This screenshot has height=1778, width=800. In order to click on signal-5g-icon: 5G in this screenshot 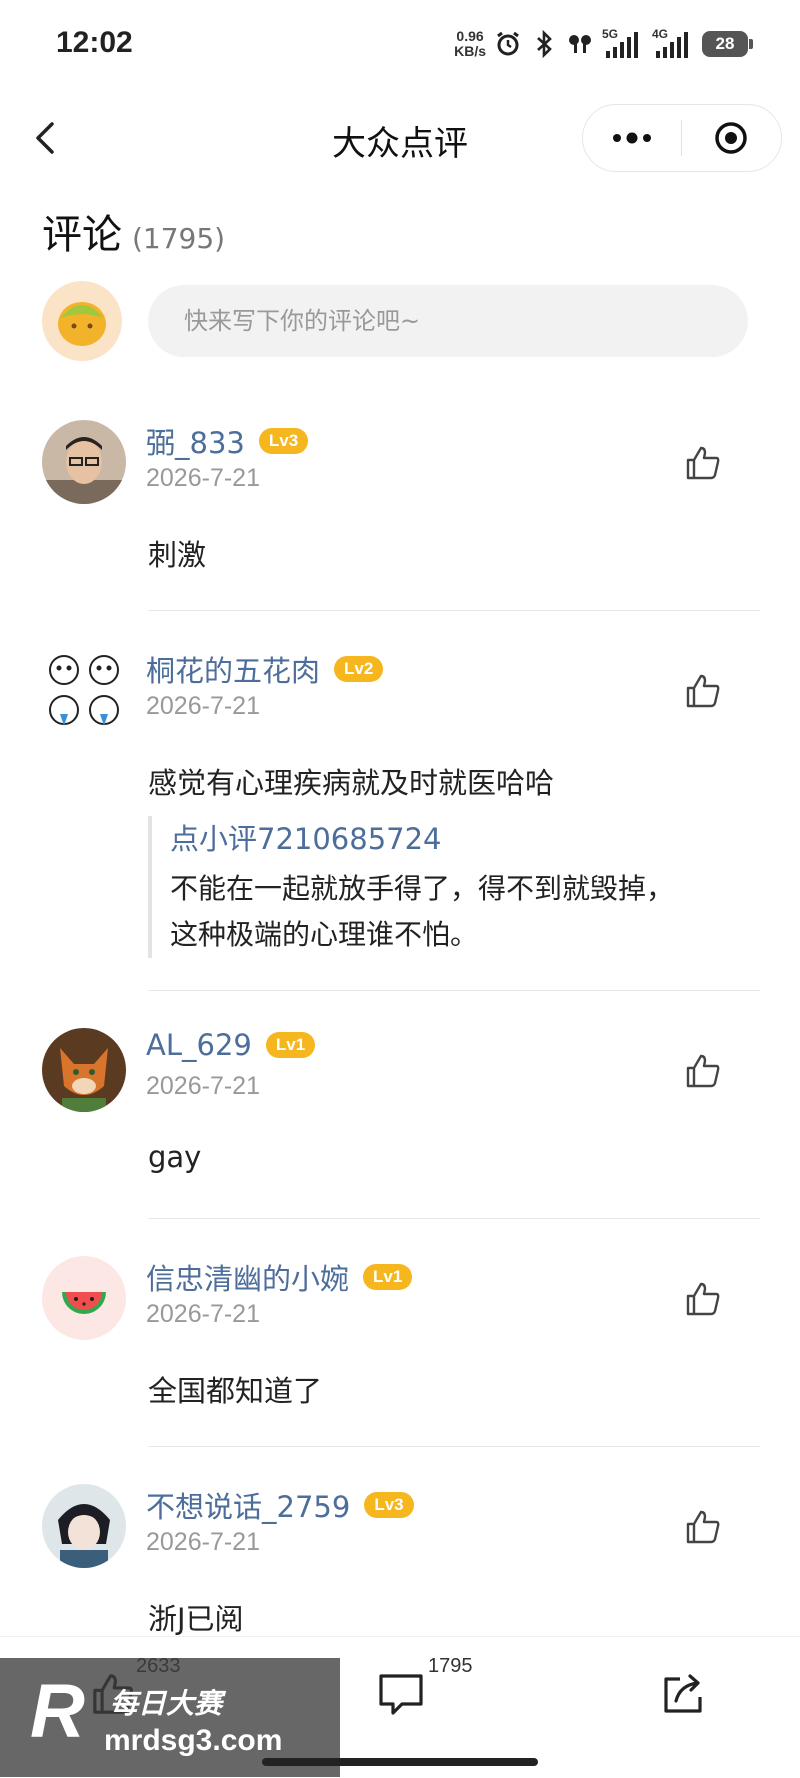, I will do `click(623, 43)`.